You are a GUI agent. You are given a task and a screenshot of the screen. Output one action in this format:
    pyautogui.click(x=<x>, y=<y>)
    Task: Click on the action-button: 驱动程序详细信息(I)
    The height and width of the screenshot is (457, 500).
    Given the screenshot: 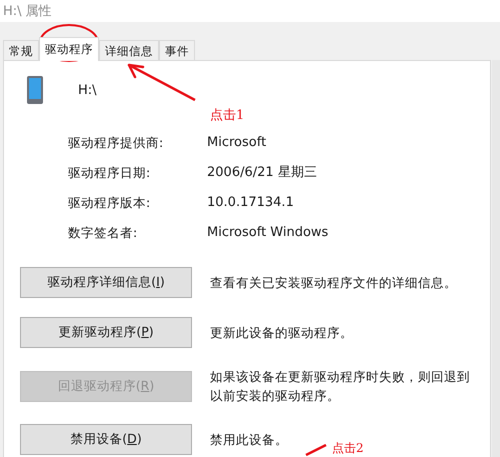 What is the action you would take?
    pyautogui.click(x=106, y=282)
    